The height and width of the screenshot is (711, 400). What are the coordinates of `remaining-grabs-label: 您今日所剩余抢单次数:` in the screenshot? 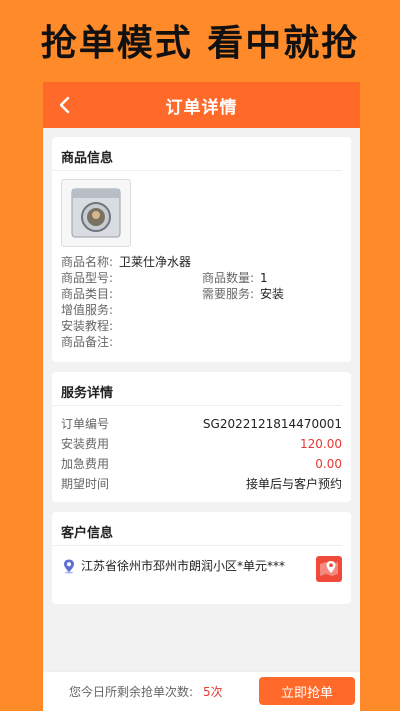 It's located at (131, 692).